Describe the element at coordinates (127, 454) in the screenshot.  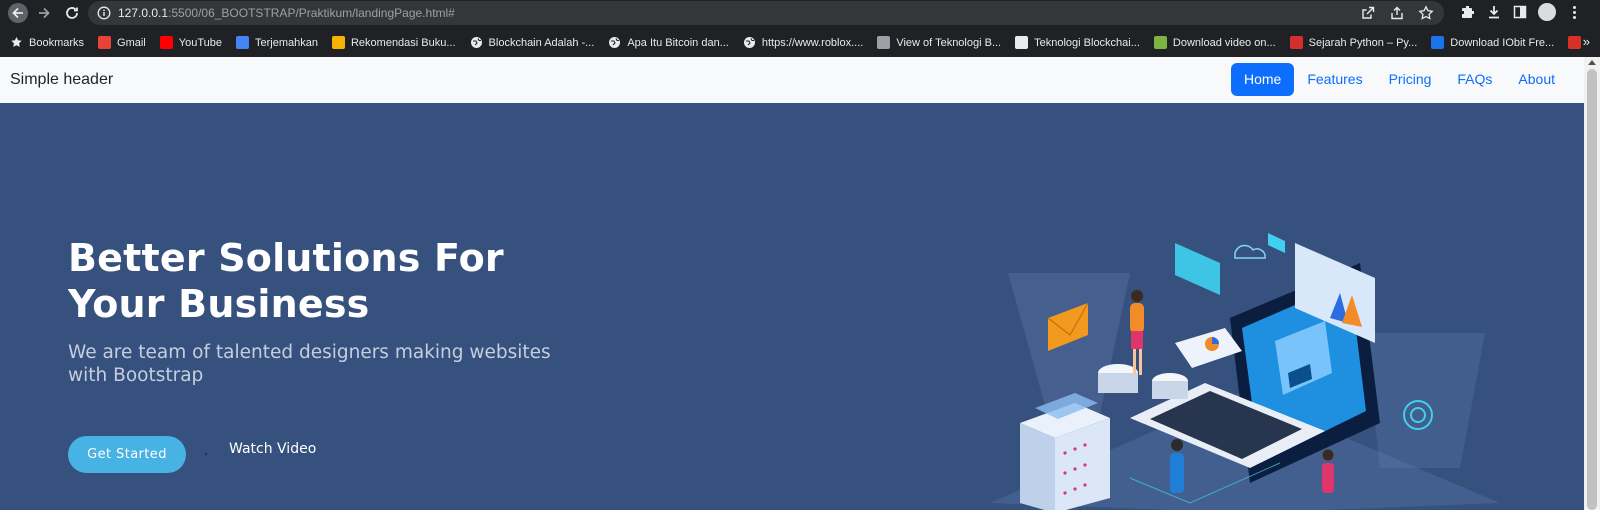
I see `get-started-button: Get Started` at that location.